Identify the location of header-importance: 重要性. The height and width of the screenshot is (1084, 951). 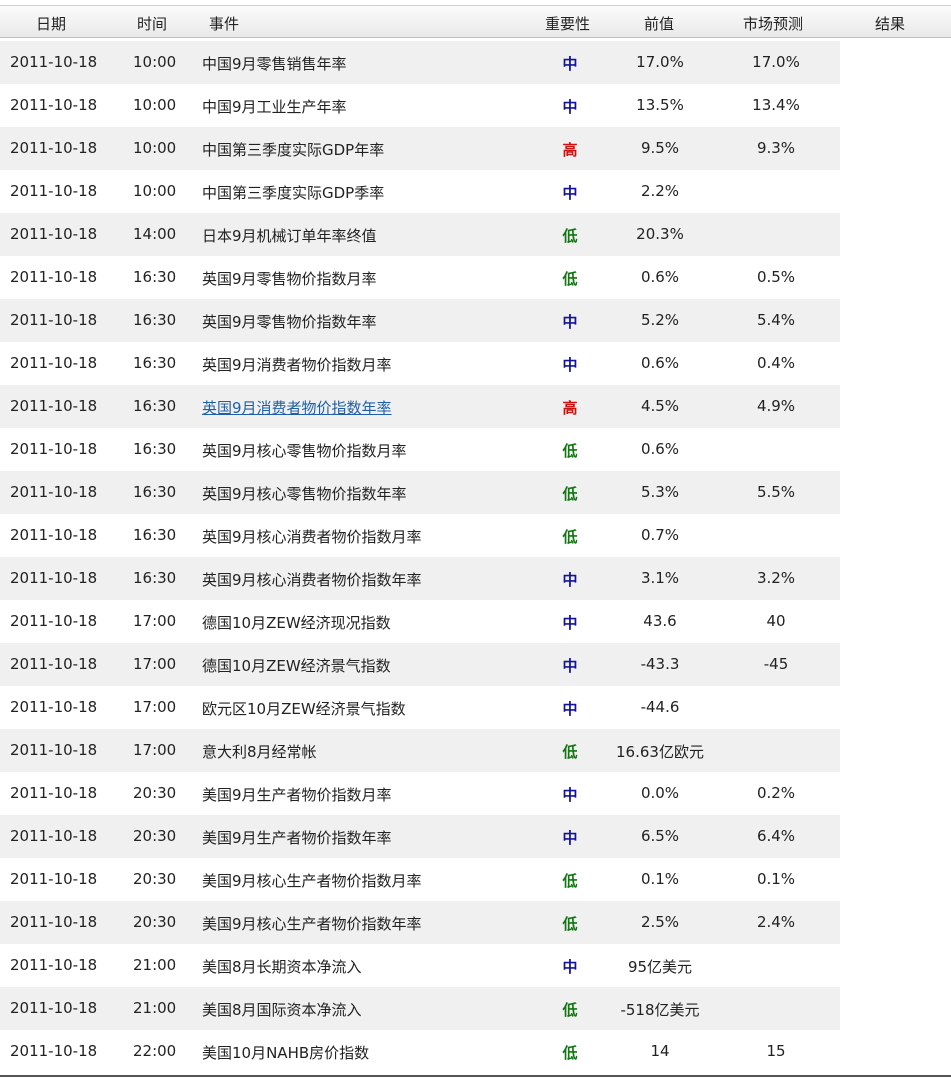
(568, 24).